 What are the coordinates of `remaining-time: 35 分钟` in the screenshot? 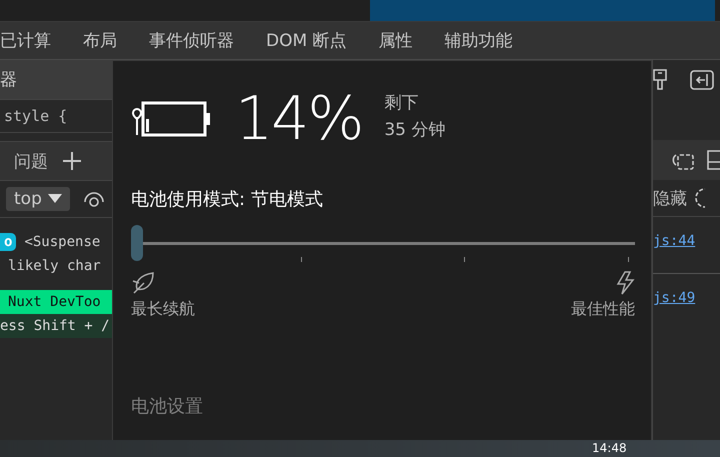 It's located at (415, 130).